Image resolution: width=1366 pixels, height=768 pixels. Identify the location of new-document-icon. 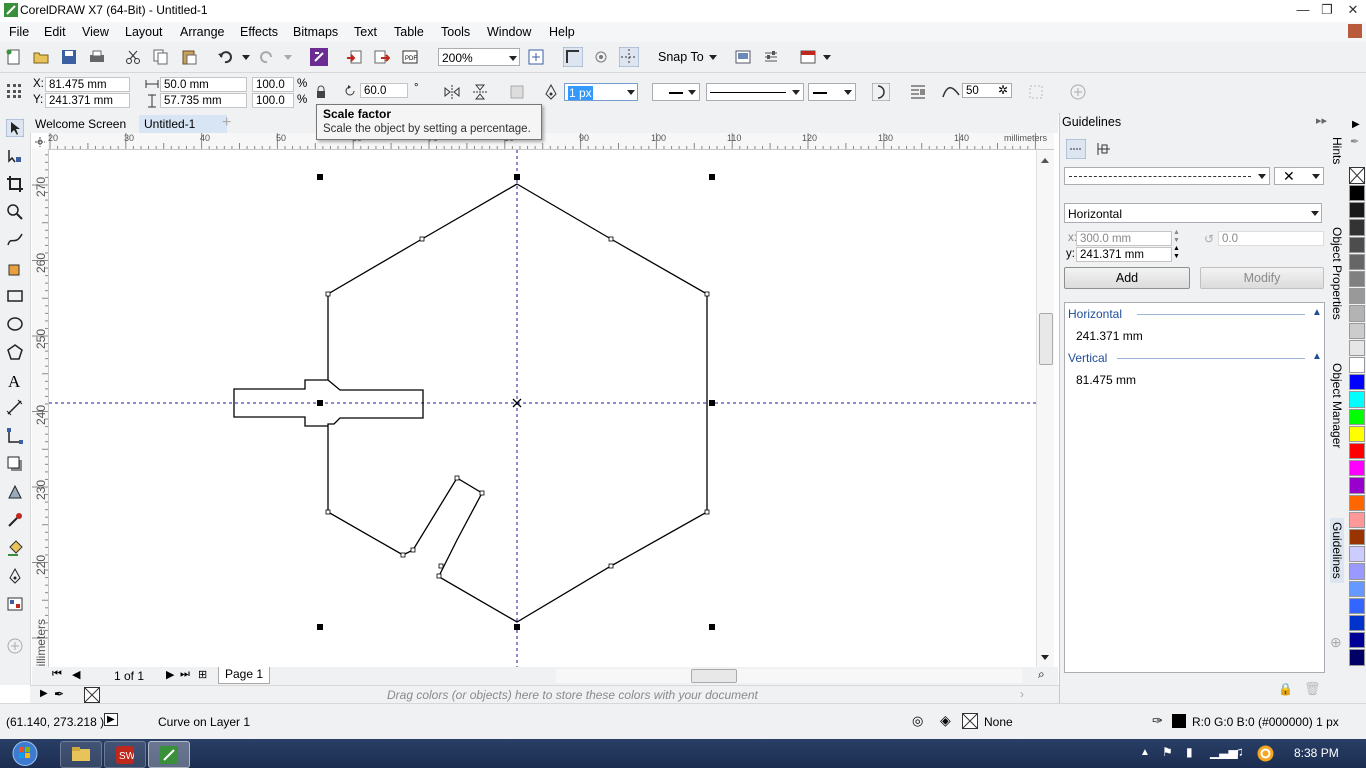
(14, 57).